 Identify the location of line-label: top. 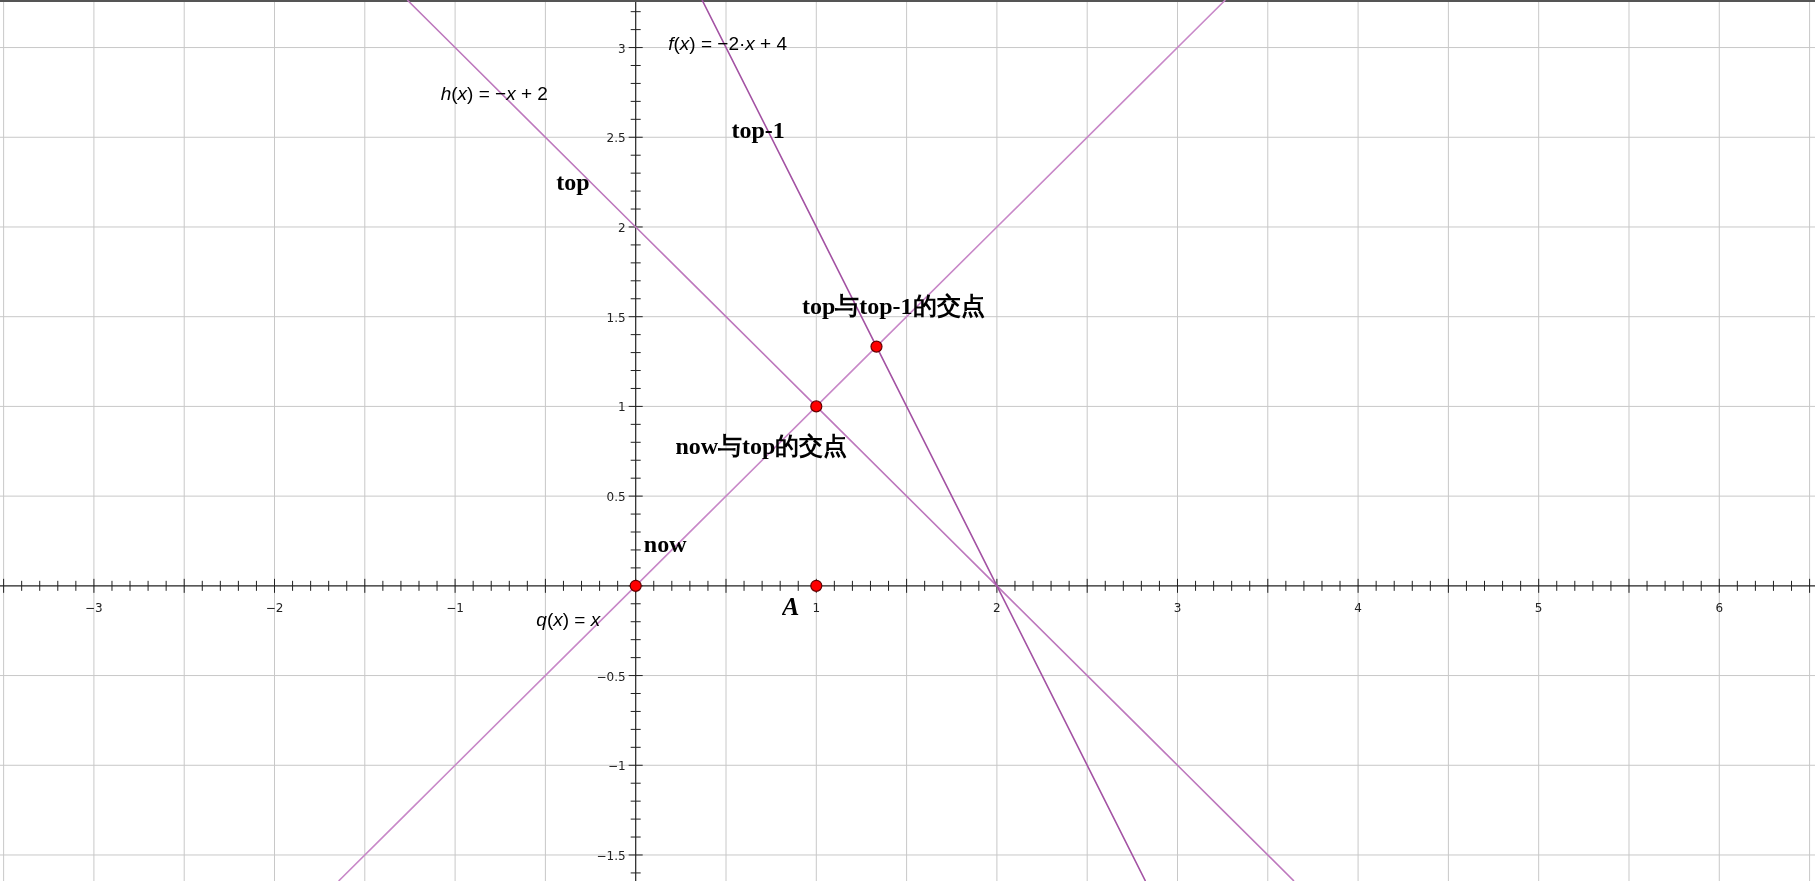
(573, 182).